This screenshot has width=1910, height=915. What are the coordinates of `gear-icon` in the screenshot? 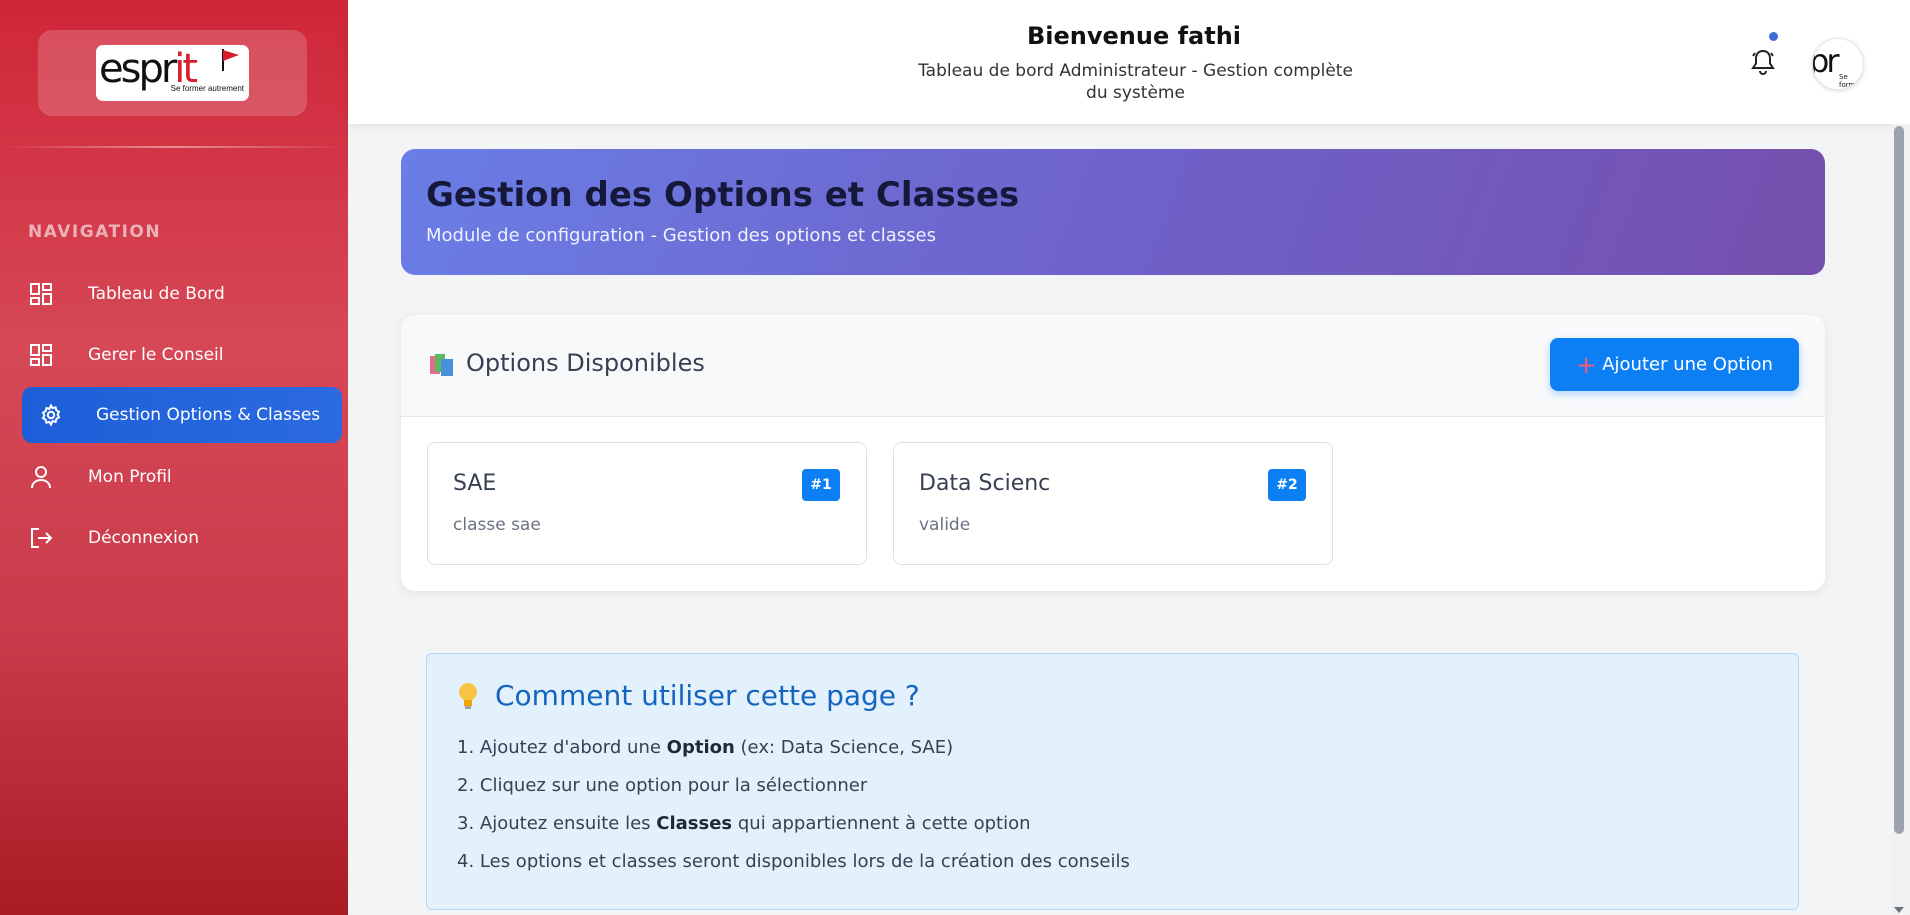 It's located at (51, 415).